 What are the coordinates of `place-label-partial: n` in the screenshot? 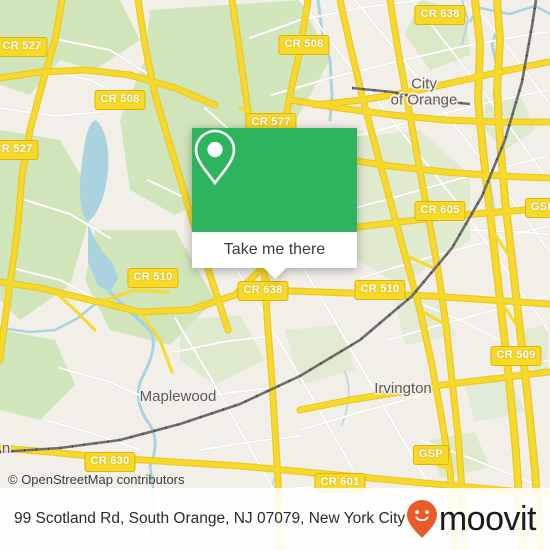 It's located at (6, 449).